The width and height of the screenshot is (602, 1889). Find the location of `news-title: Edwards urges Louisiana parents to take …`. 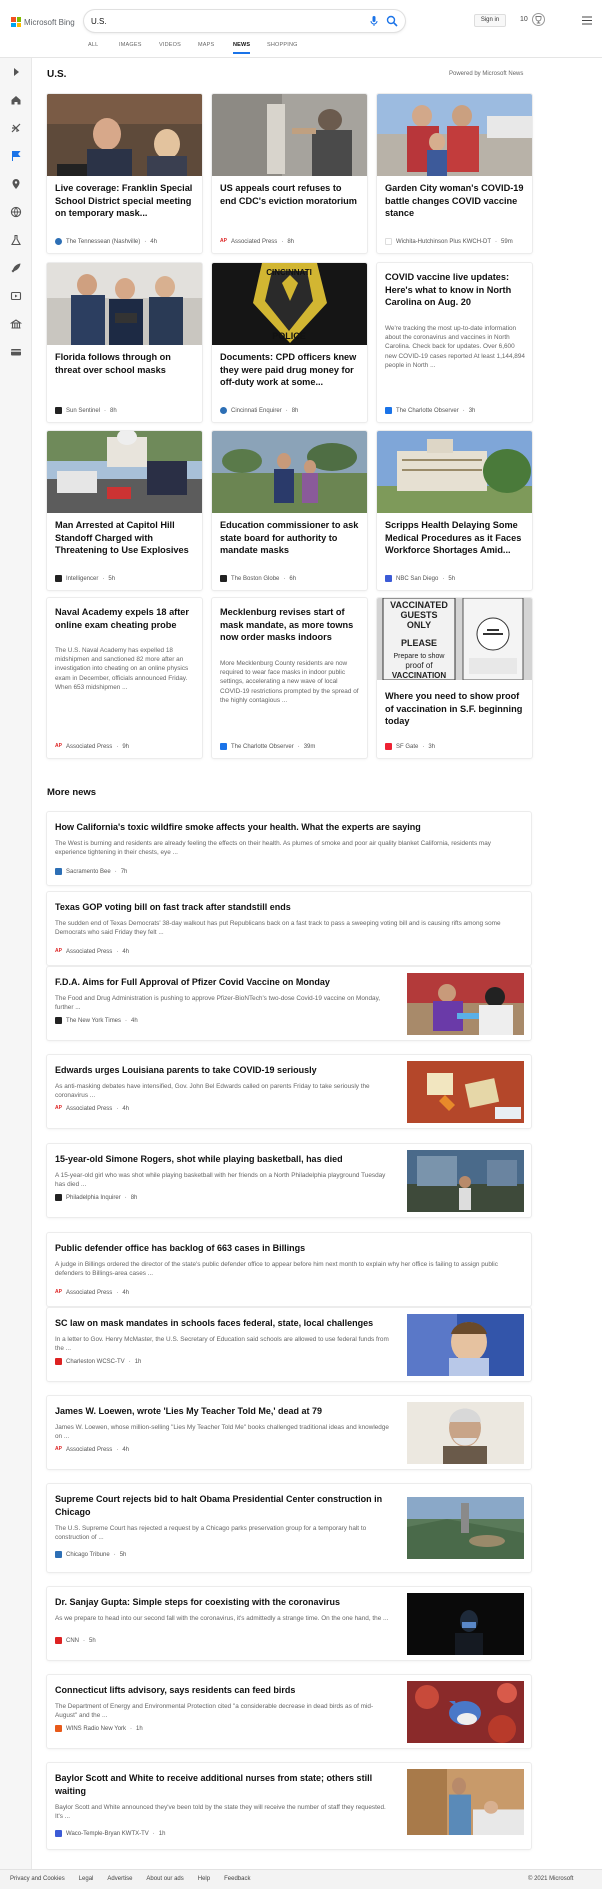

news-title: Edwards urges Louisiana parents to take … is located at coordinates (225, 1070).